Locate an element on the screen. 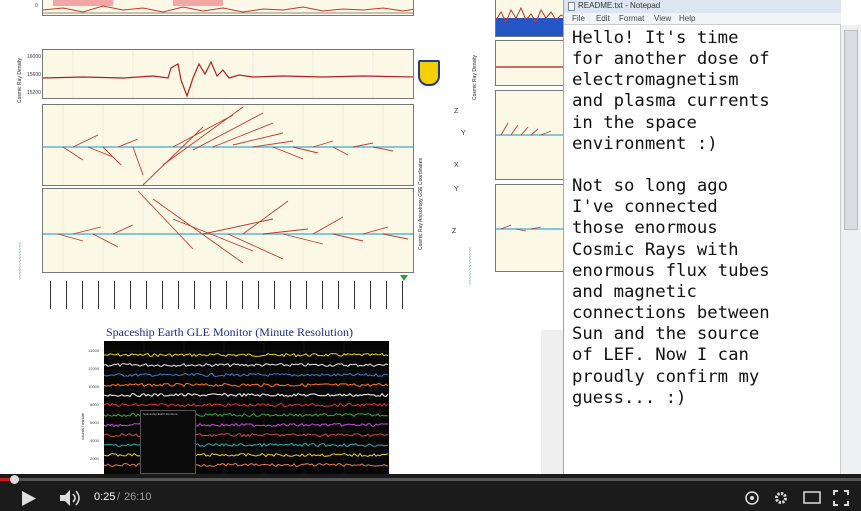  play-icon is located at coordinates (29, 498).